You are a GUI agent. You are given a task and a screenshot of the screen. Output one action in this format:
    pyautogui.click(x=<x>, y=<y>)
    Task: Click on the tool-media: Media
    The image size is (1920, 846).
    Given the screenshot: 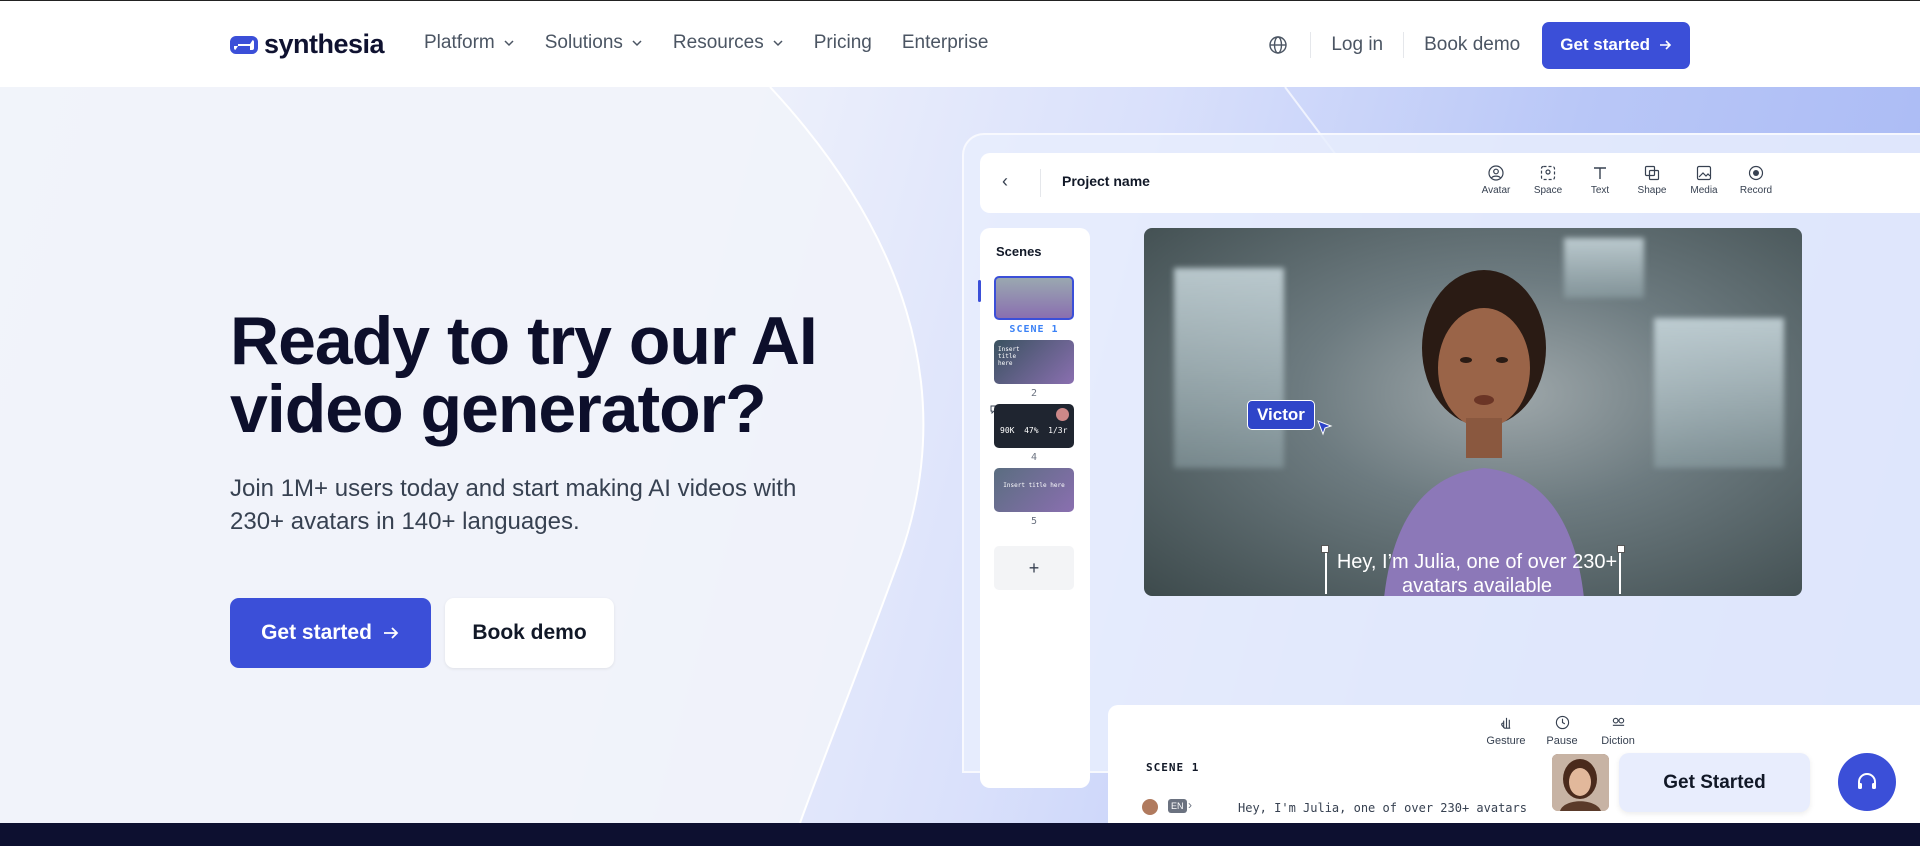 What is the action you would take?
    pyautogui.click(x=1704, y=180)
    